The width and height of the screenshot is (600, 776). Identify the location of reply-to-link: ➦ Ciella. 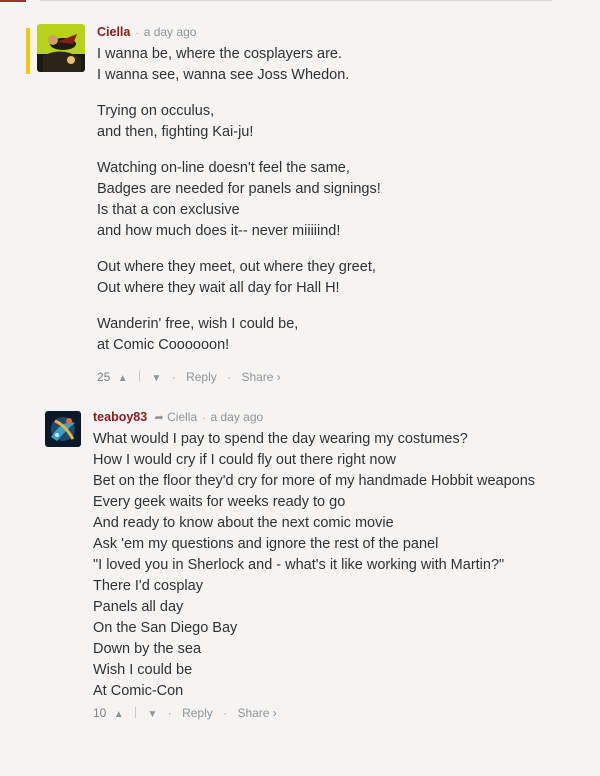
(176, 417).